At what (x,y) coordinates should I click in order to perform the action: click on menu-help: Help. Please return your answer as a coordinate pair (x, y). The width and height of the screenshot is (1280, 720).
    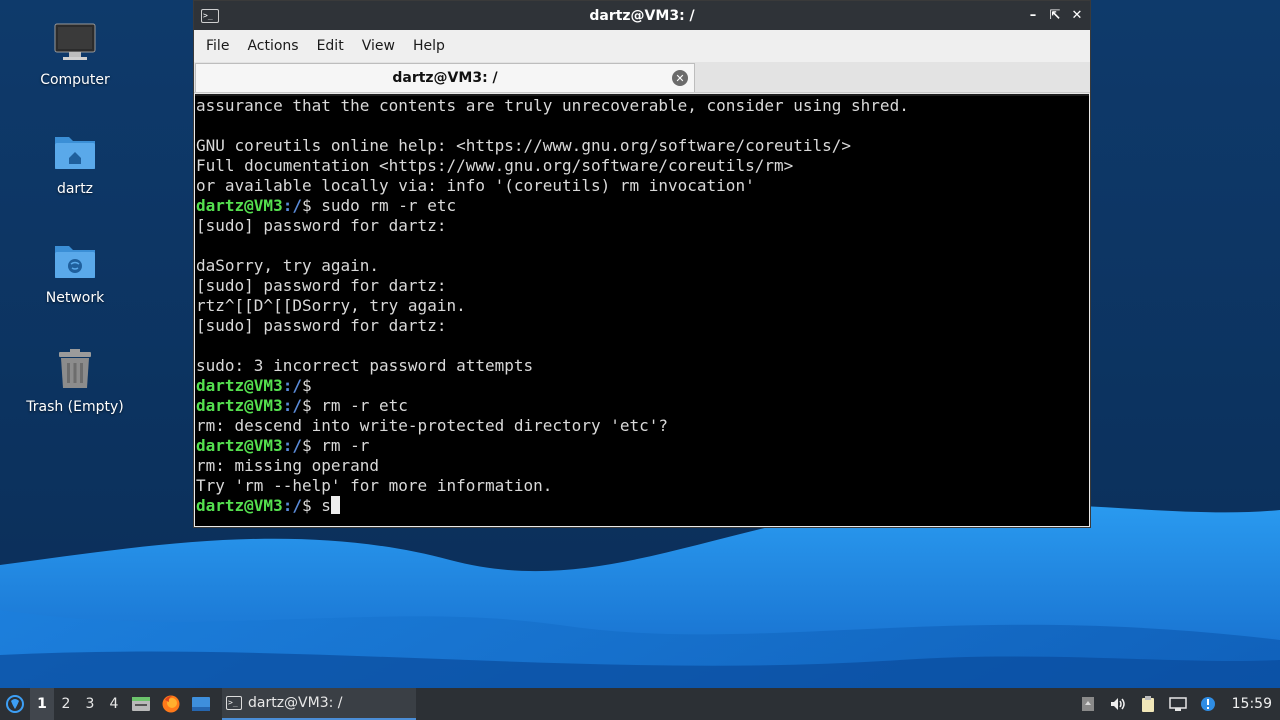
    Looking at the image, I should click on (429, 46).